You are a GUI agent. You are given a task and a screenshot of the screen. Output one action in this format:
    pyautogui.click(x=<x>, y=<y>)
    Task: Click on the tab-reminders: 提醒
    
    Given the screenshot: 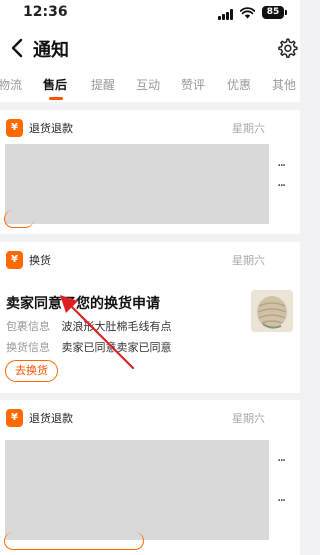 What is the action you would take?
    pyautogui.click(x=103, y=84)
    